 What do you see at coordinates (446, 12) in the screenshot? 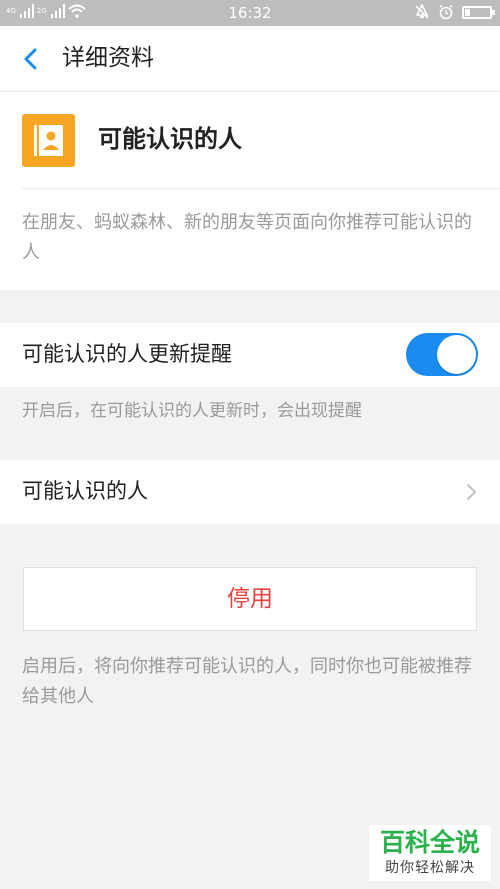
I see `alarm-icon` at bounding box center [446, 12].